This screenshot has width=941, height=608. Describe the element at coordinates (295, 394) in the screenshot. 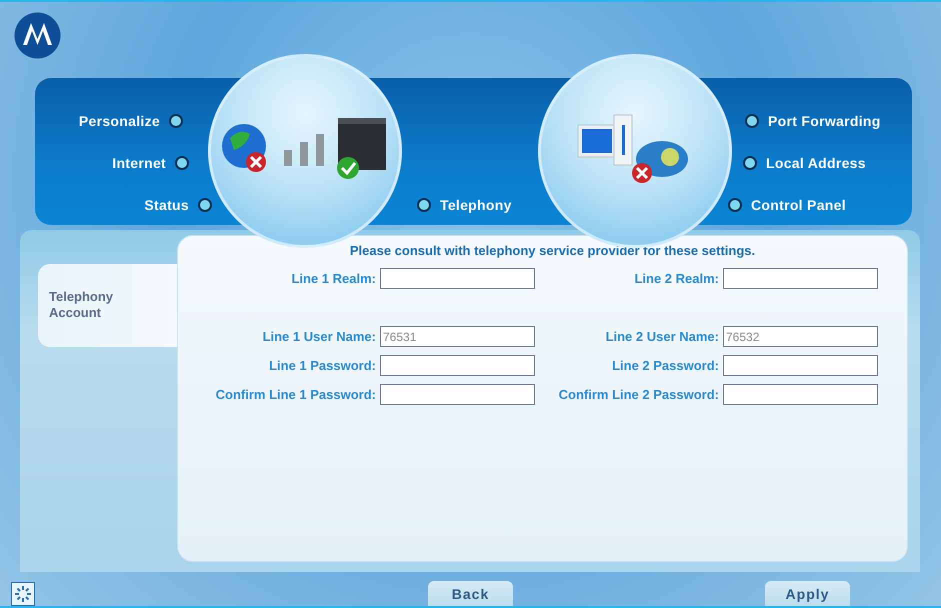

I see `field-label: Confirm Line 1 Password:` at that location.